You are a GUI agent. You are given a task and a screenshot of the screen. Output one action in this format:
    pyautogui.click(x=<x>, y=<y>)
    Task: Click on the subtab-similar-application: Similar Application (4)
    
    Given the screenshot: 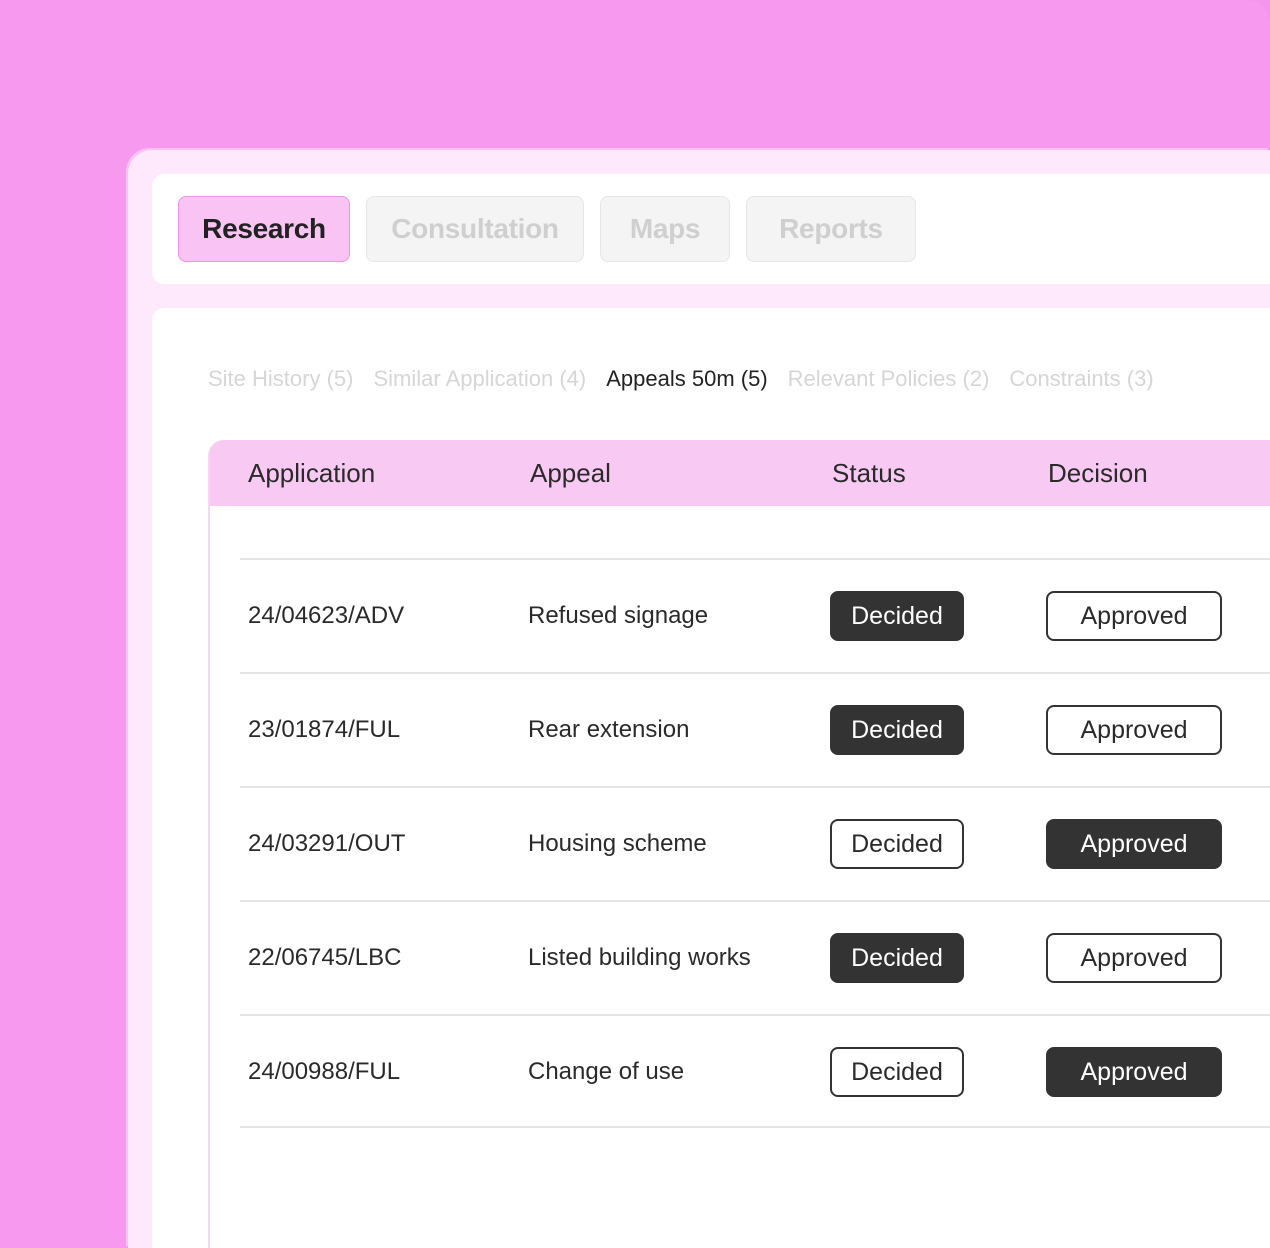 What is the action you would take?
    pyautogui.click(x=479, y=379)
    